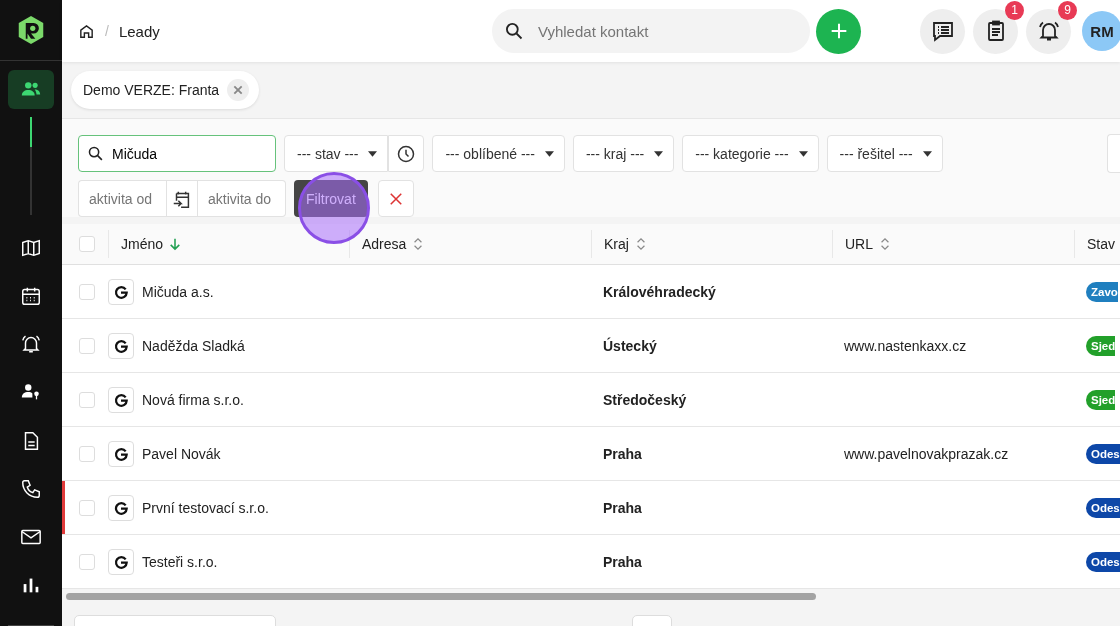 Image resolution: width=1120 pixels, height=626 pixels. Describe the element at coordinates (181, 453) in the screenshot. I see `table-cell: Pavel Novák` at that location.